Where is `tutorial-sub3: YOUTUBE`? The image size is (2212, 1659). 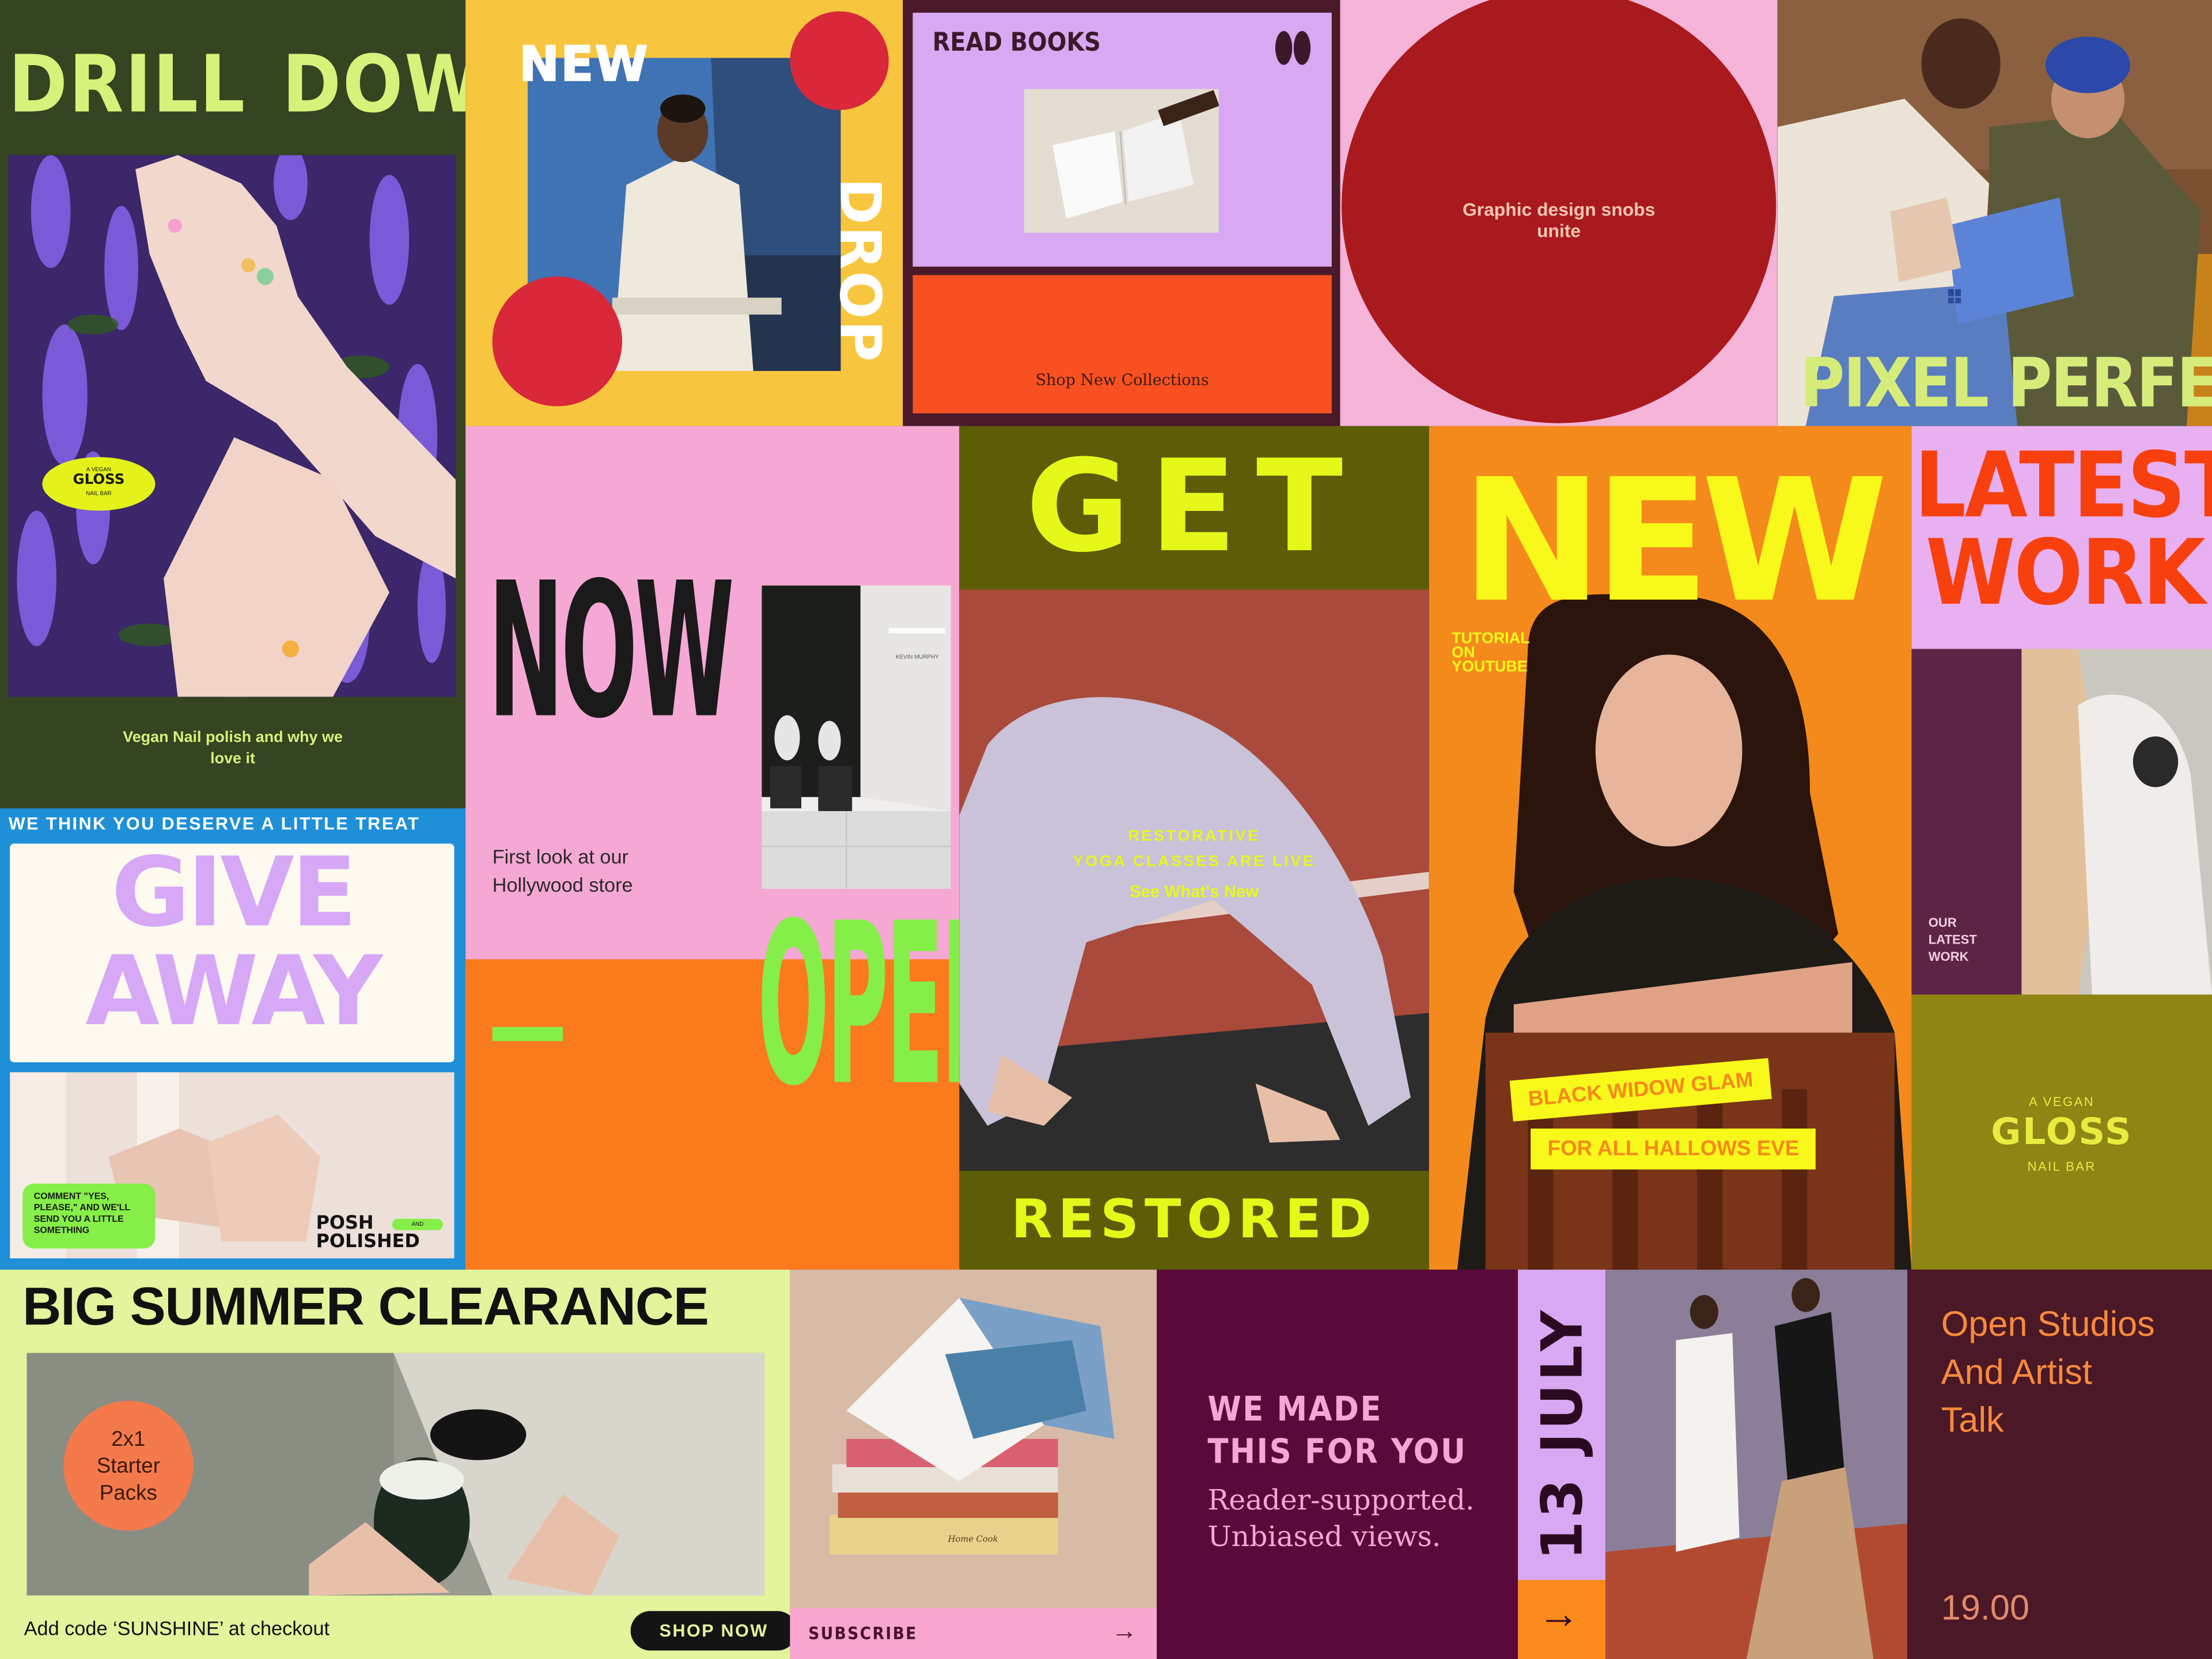
tutorial-sub3: YOUTUBE is located at coordinates (1490, 667).